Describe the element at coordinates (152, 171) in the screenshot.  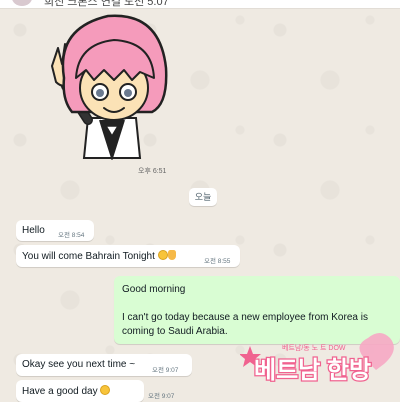
I see `sticker-timestamp: 오후 6:51` at that location.